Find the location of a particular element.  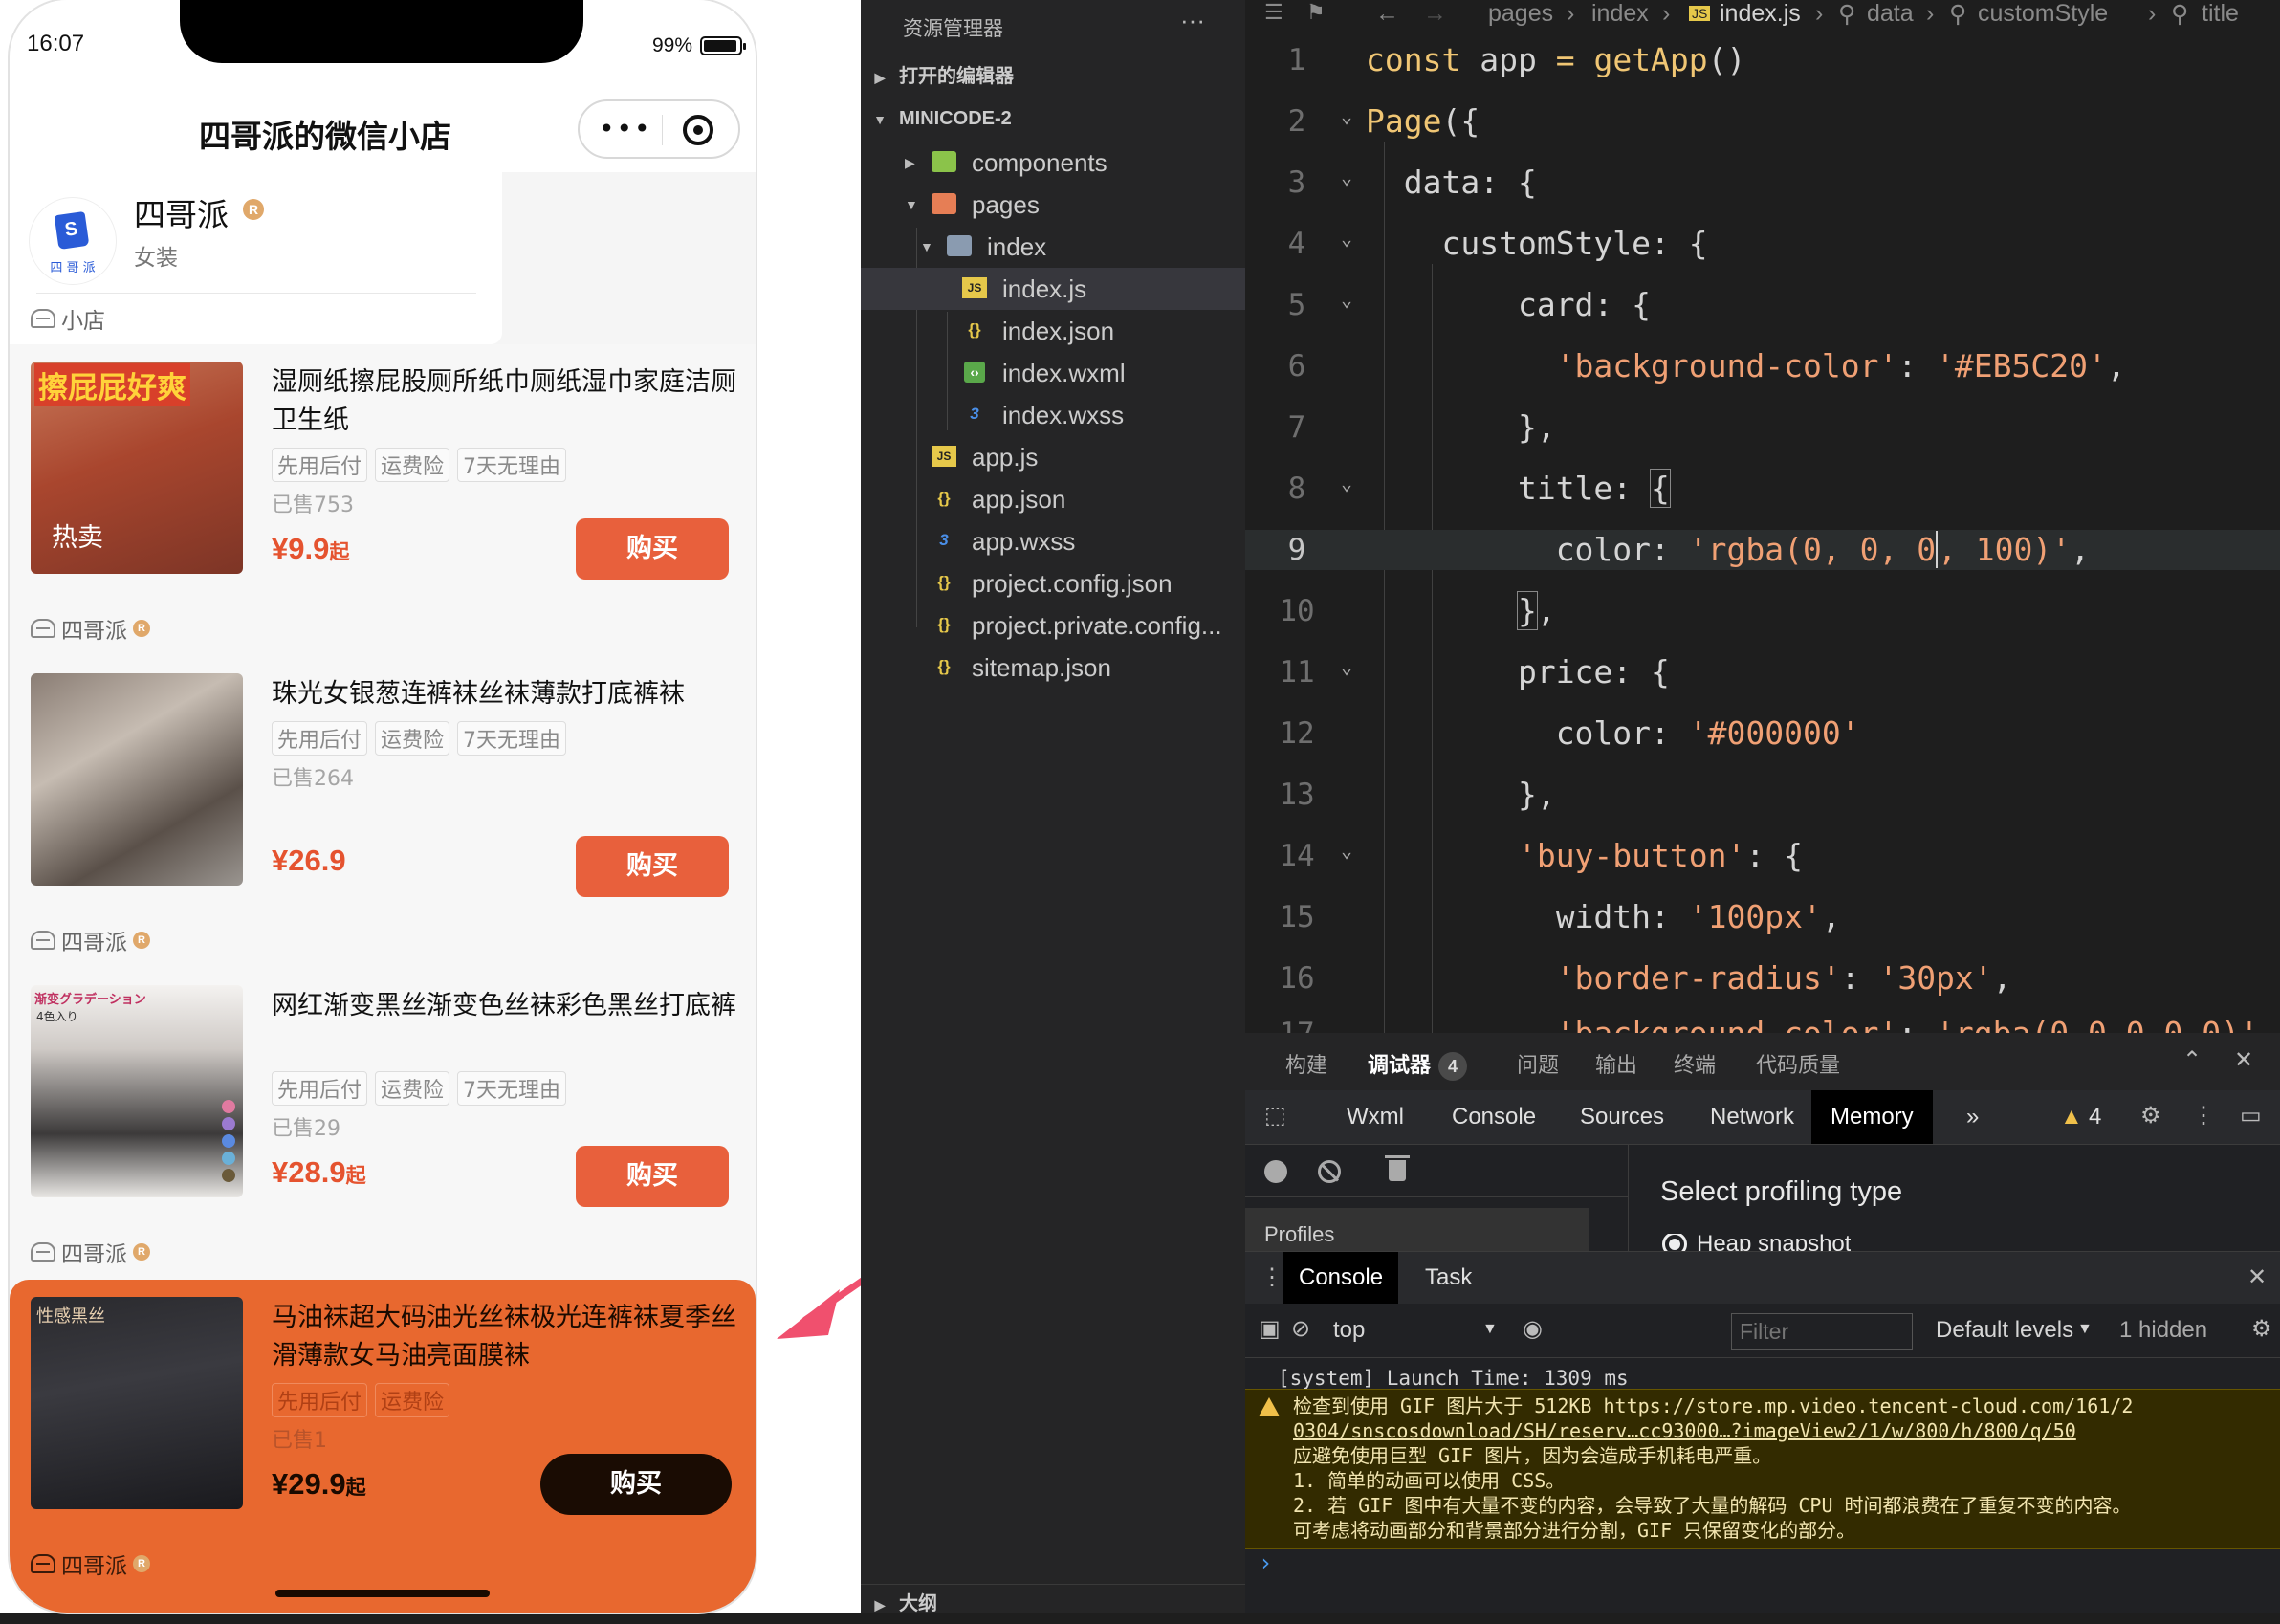

tab-console: Console is located at coordinates (1494, 1117).